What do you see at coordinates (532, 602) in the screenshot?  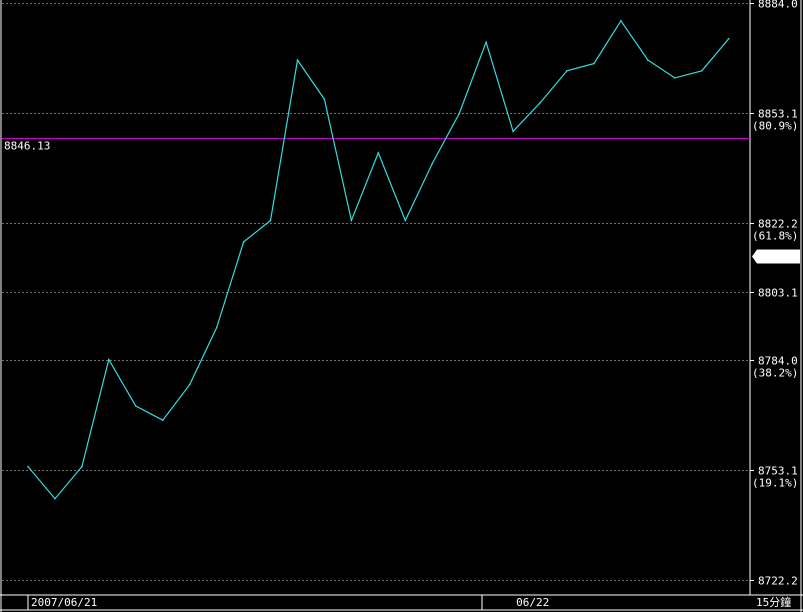 I see `x-axis-label: 06/22` at bounding box center [532, 602].